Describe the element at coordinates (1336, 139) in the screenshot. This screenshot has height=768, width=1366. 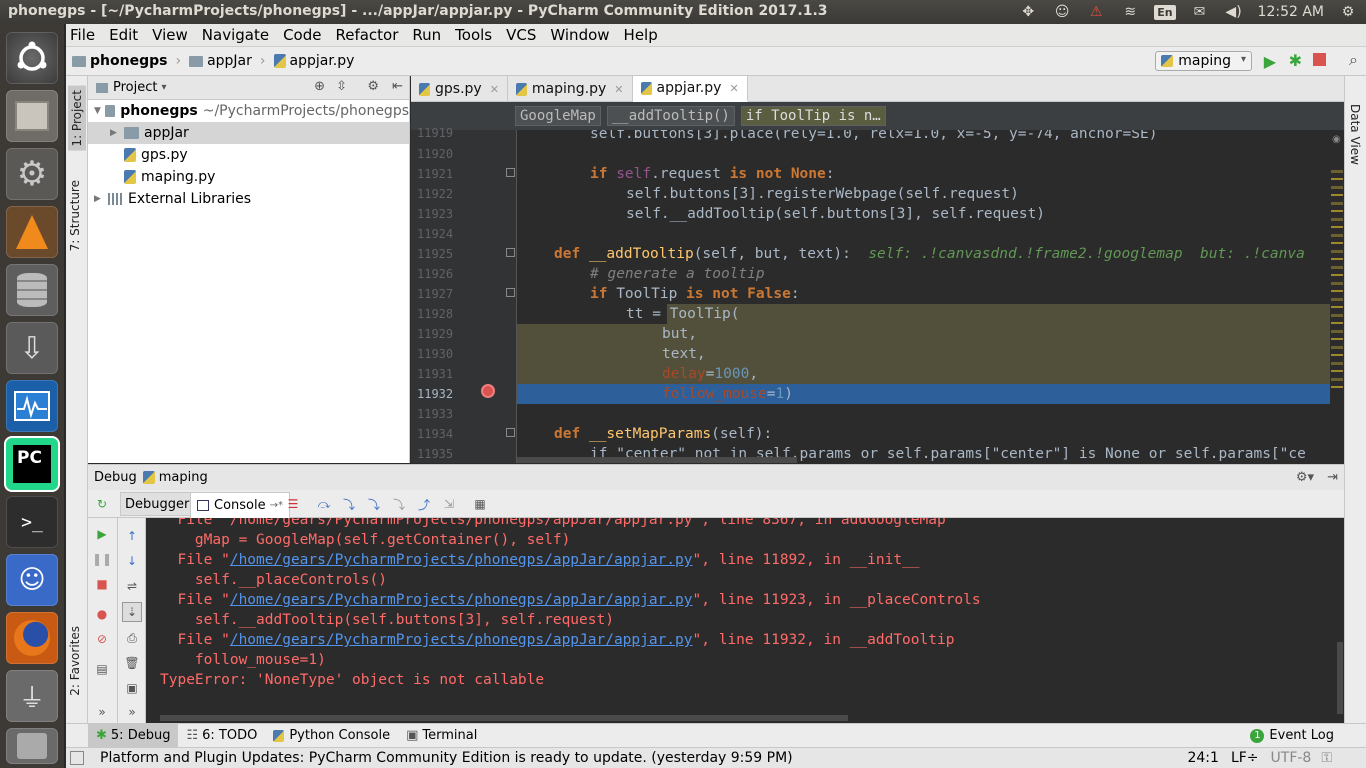
I see `eye-icon: ◉` at that location.